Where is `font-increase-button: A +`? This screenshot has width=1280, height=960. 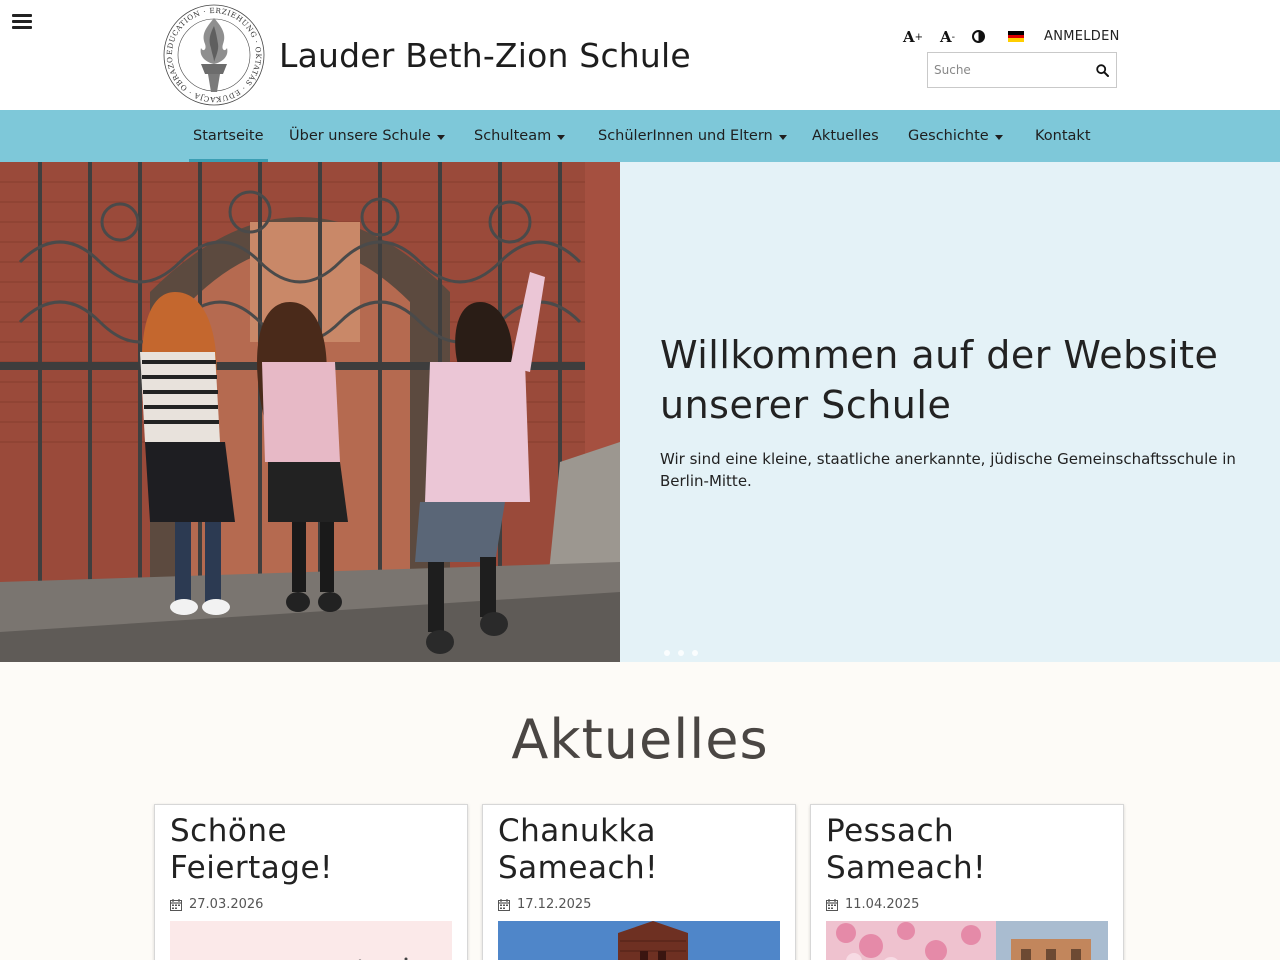
font-increase-button: A + is located at coordinates (913, 37).